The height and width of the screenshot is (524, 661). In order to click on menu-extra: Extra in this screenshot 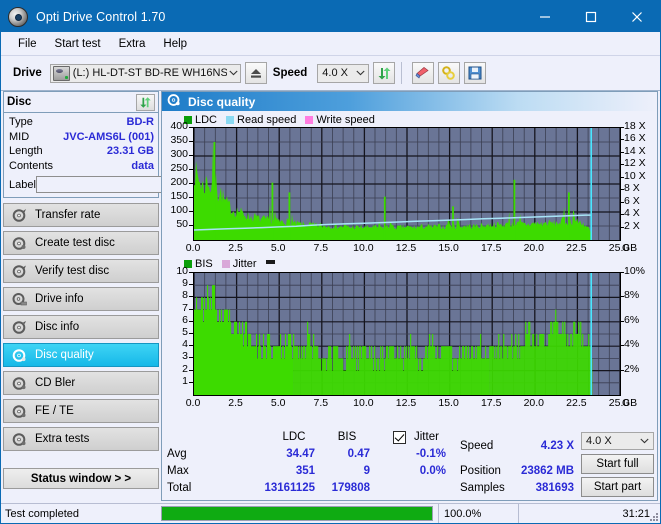, I will do `click(132, 44)`.